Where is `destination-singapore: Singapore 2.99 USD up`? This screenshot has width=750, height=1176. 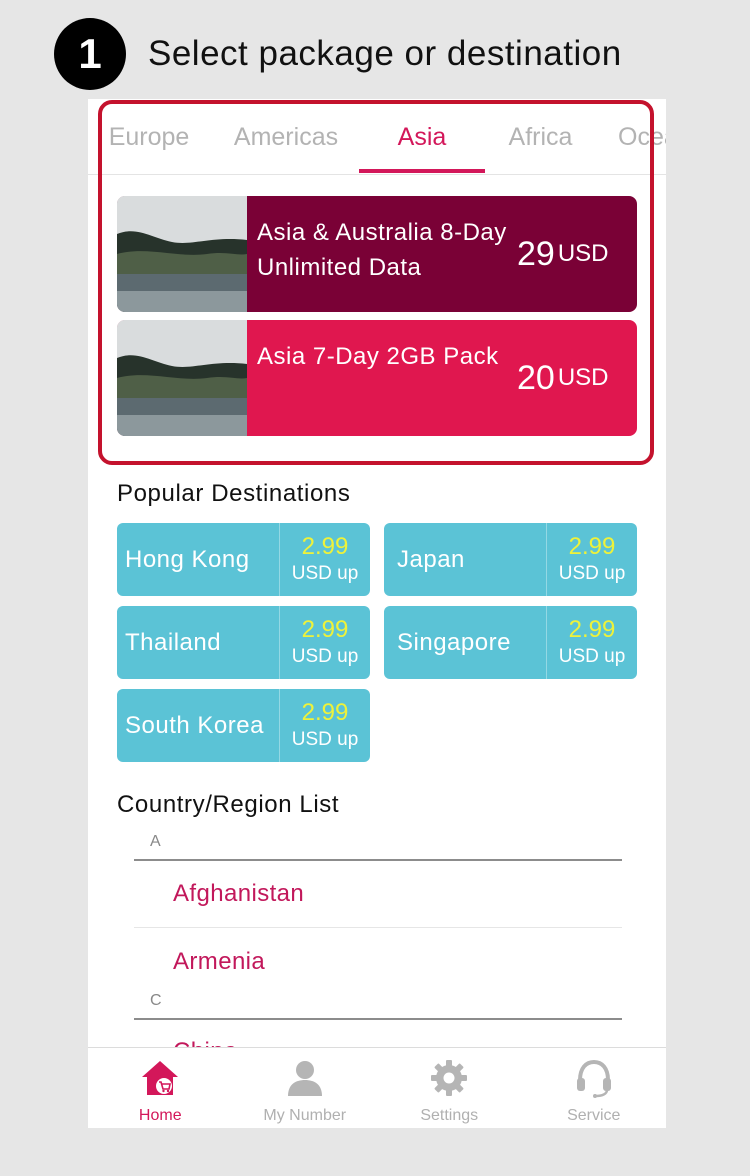
destination-singapore: Singapore 2.99 USD up is located at coordinates (510, 642).